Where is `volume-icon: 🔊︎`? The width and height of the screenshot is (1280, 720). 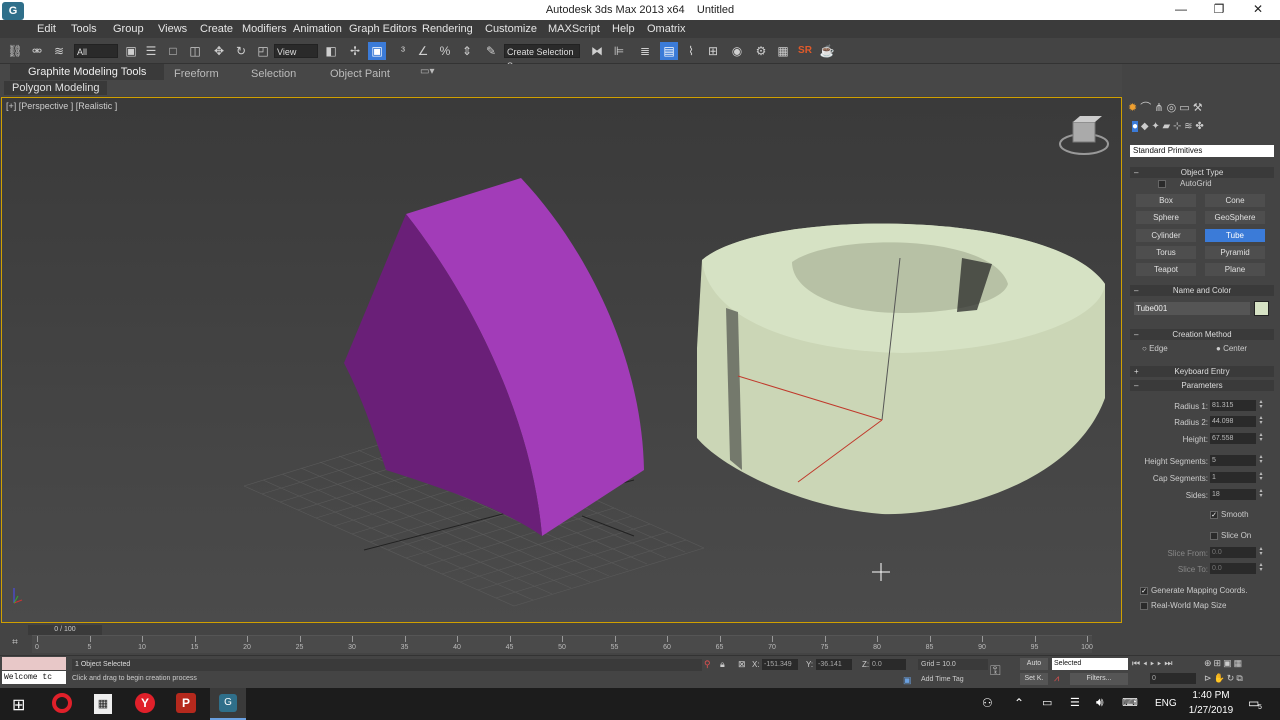
volume-icon: 🔊︎ is located at coordinates (1100, 702).